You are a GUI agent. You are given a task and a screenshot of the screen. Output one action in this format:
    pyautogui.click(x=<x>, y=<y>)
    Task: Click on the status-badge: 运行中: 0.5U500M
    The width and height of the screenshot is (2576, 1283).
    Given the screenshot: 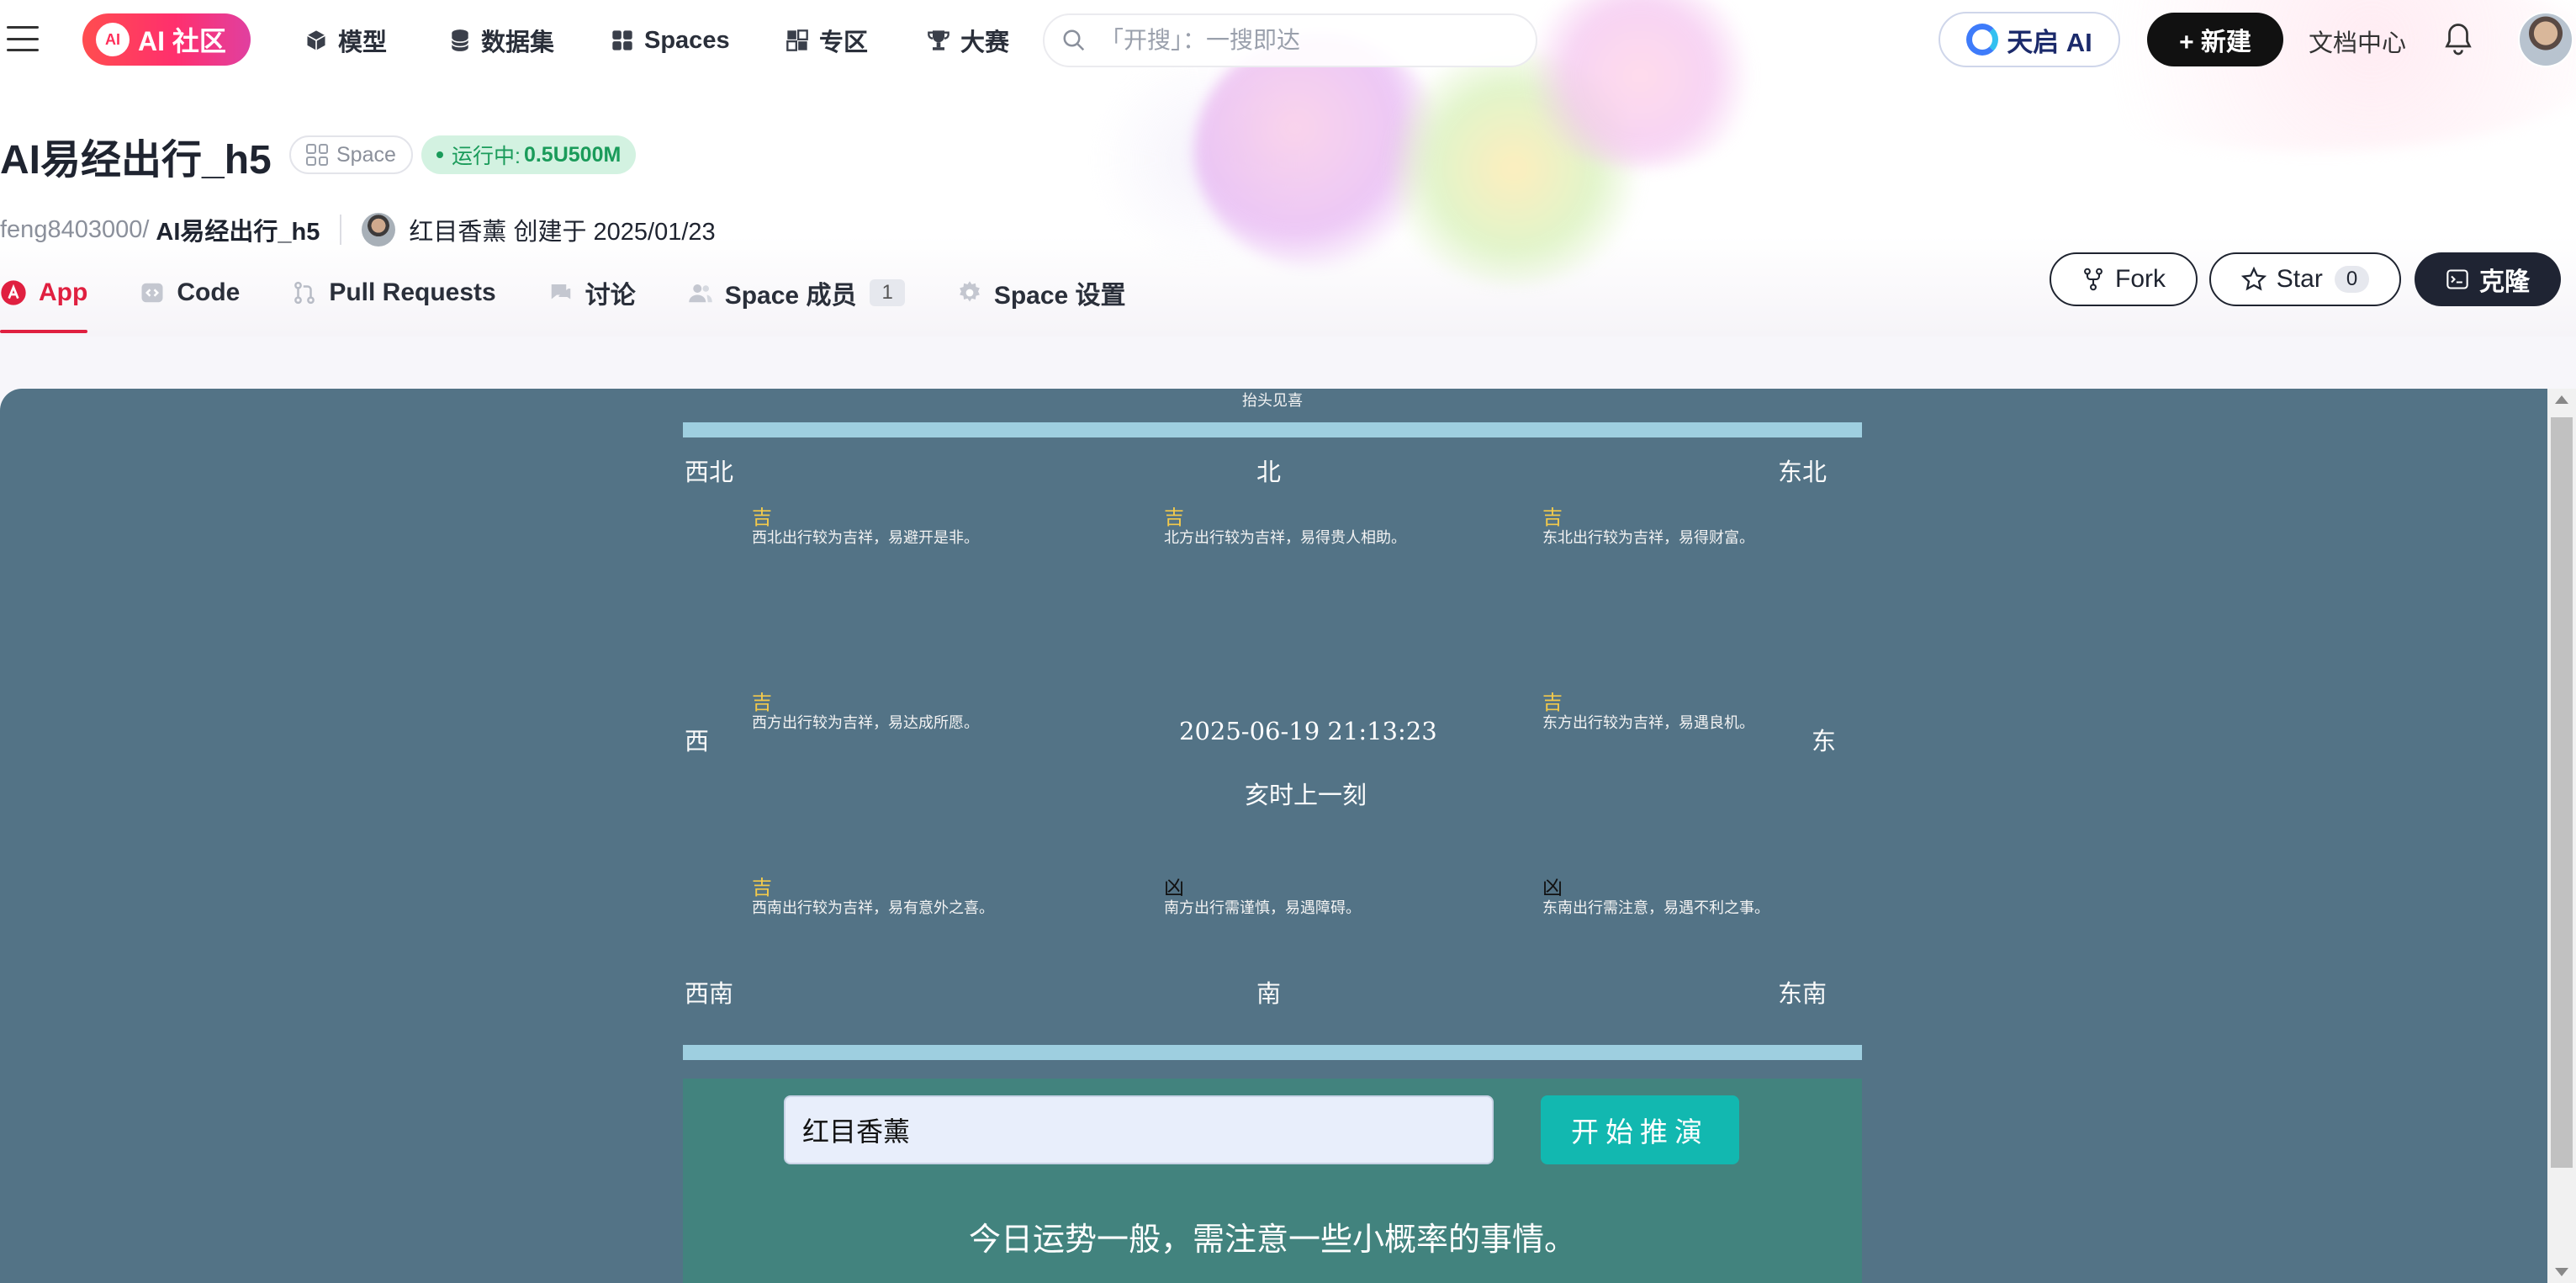 What is the action you would take?
    pyautogui.click(x=529, y=154)
    